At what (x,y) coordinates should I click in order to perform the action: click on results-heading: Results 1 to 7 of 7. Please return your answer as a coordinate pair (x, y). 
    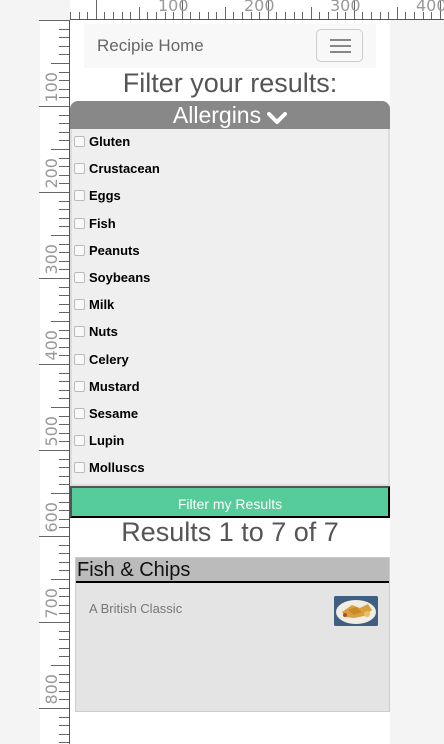
    Looking at the image, I should click on (230, 532).